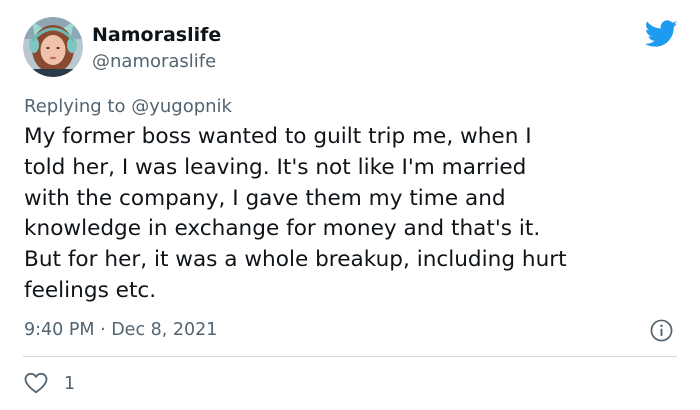 The image size is (700, 410). I want to click on avatar-photo, so click(53, 47).